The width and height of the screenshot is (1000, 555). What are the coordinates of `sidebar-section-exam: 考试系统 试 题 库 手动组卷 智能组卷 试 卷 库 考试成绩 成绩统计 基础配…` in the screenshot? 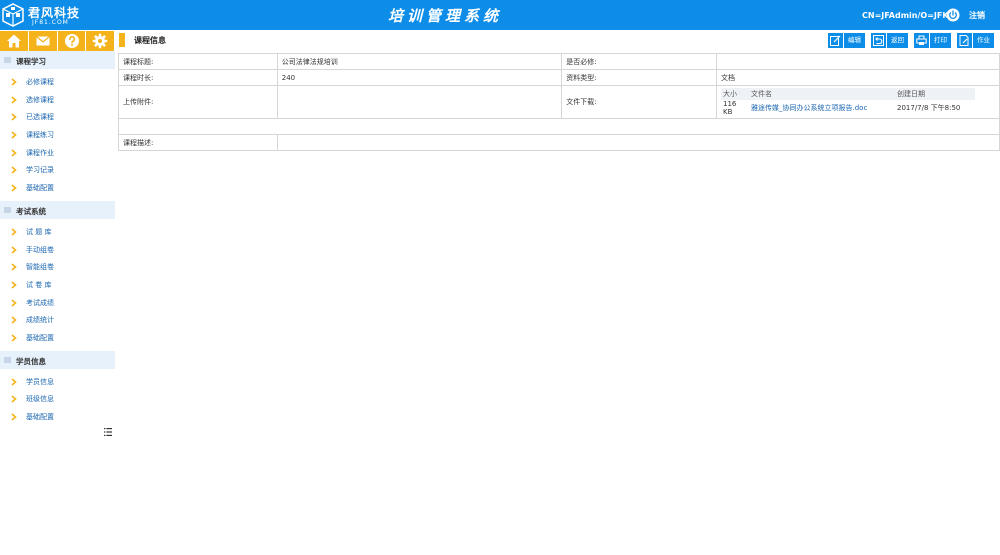 It's located at (57, 275).